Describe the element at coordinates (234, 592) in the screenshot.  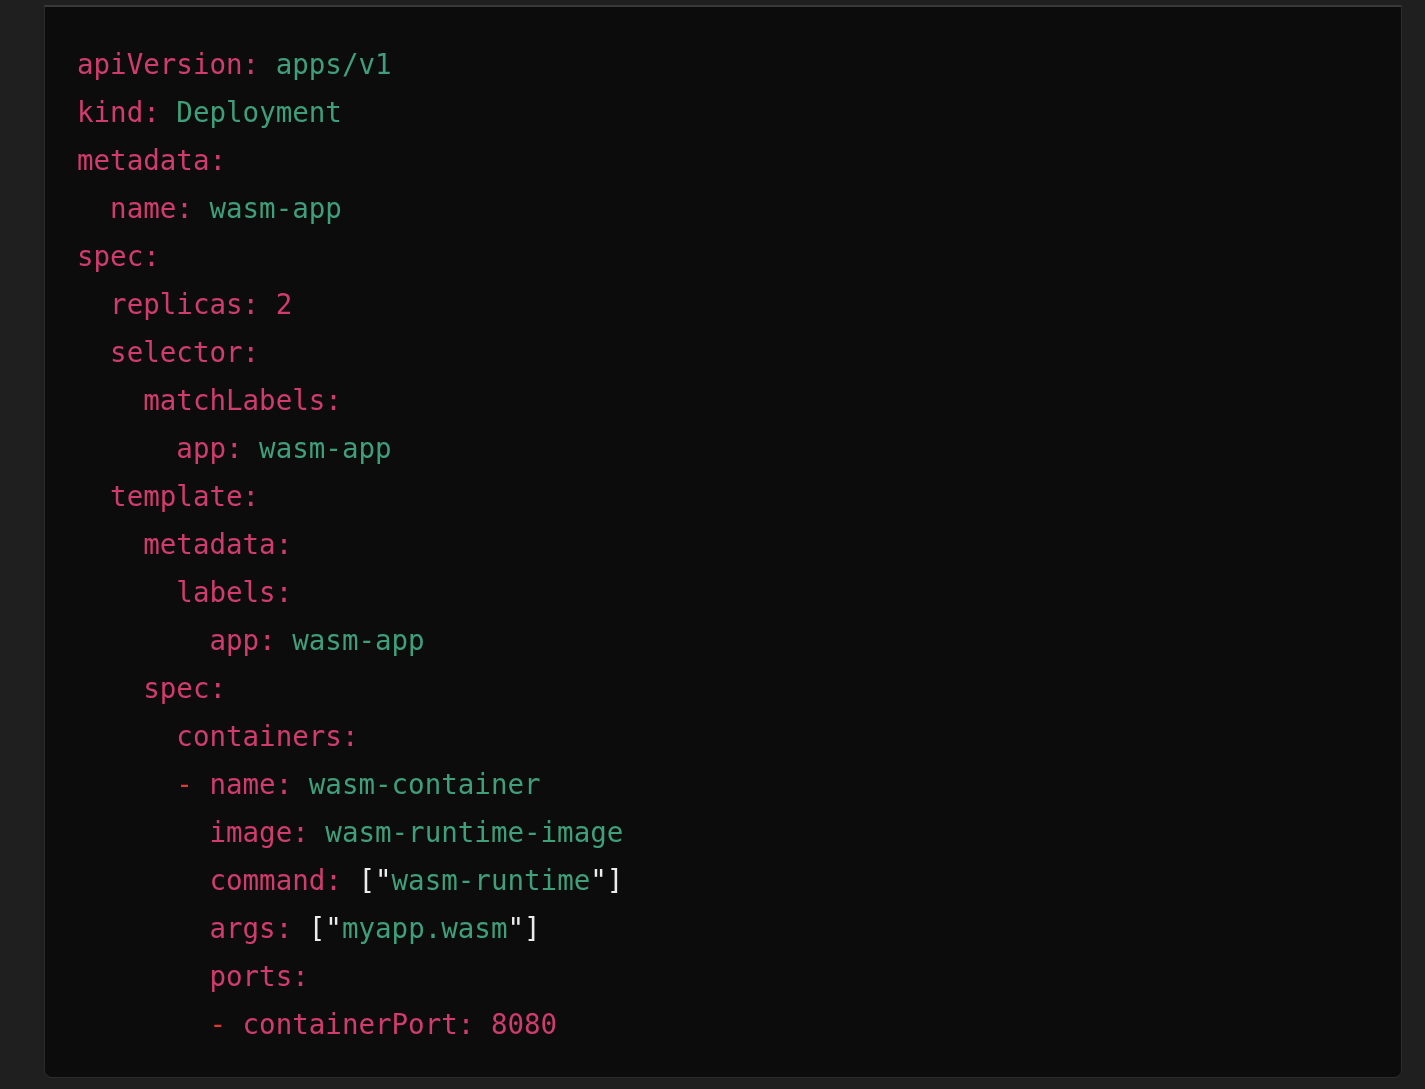
I see `code-line: labels:` at that location.